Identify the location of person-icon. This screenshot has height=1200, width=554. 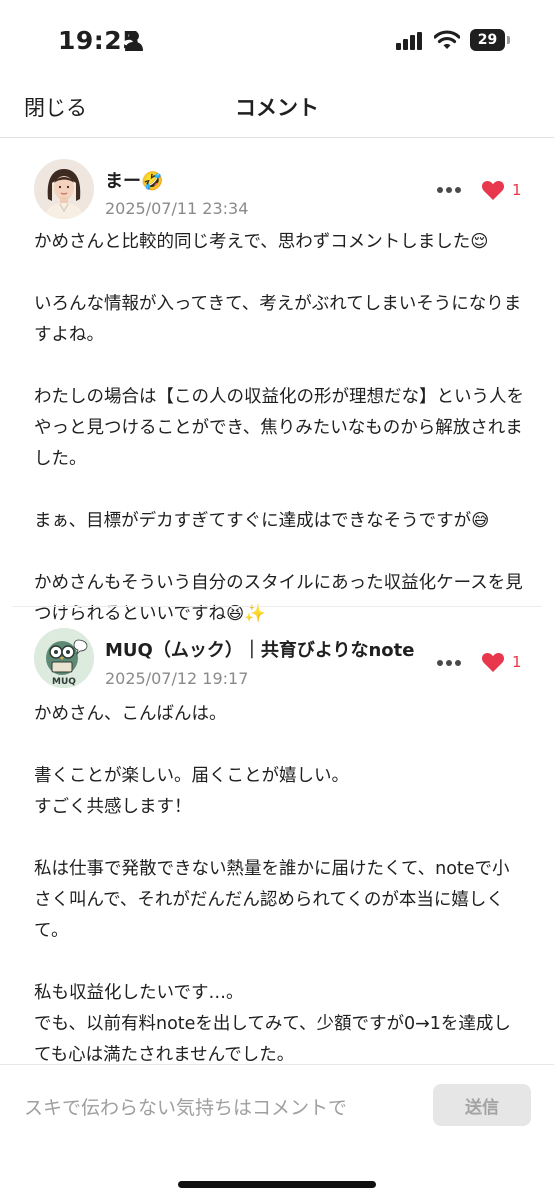
(134, 41).